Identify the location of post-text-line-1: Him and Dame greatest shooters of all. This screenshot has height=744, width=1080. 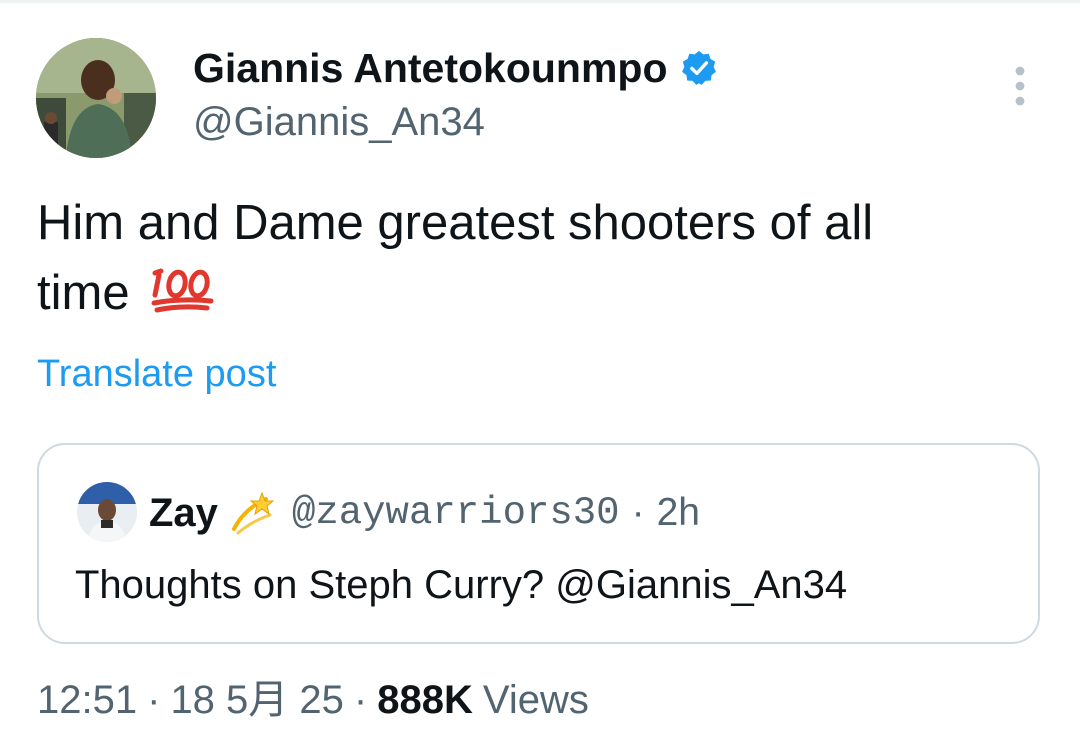
(455, 223).